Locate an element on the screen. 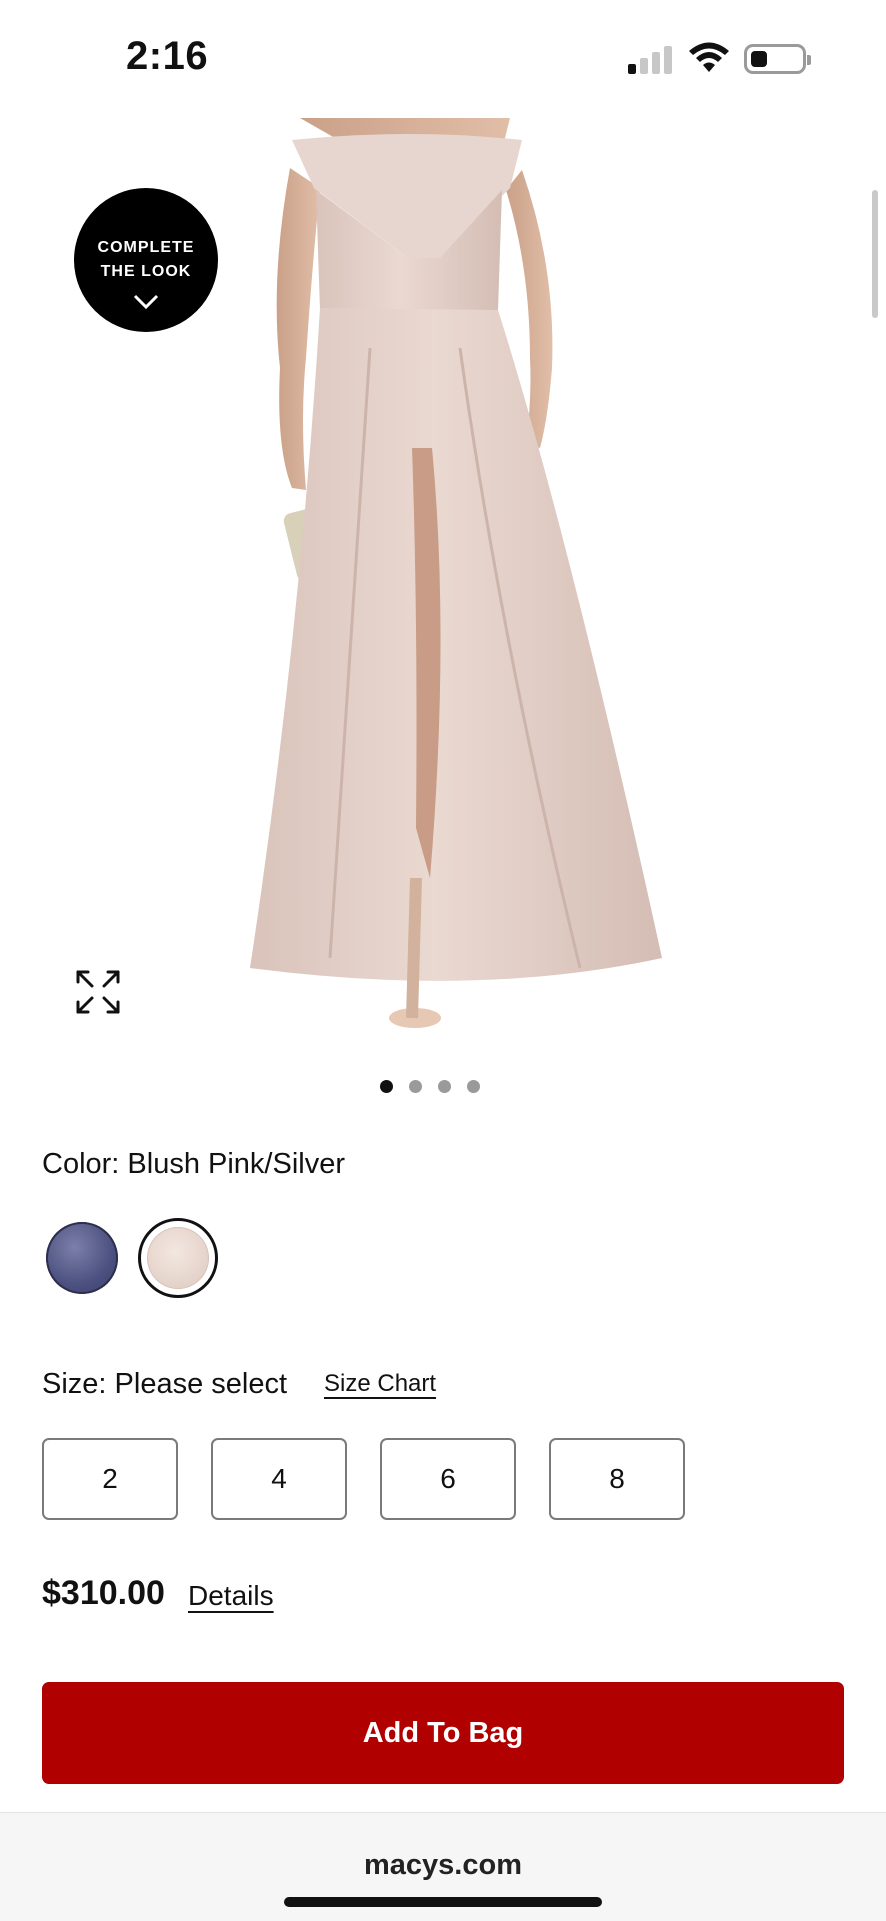 Image resolution: width=886 pixels, height=1921 pixels. swatch-fill is located at coordinates (178, 1258).